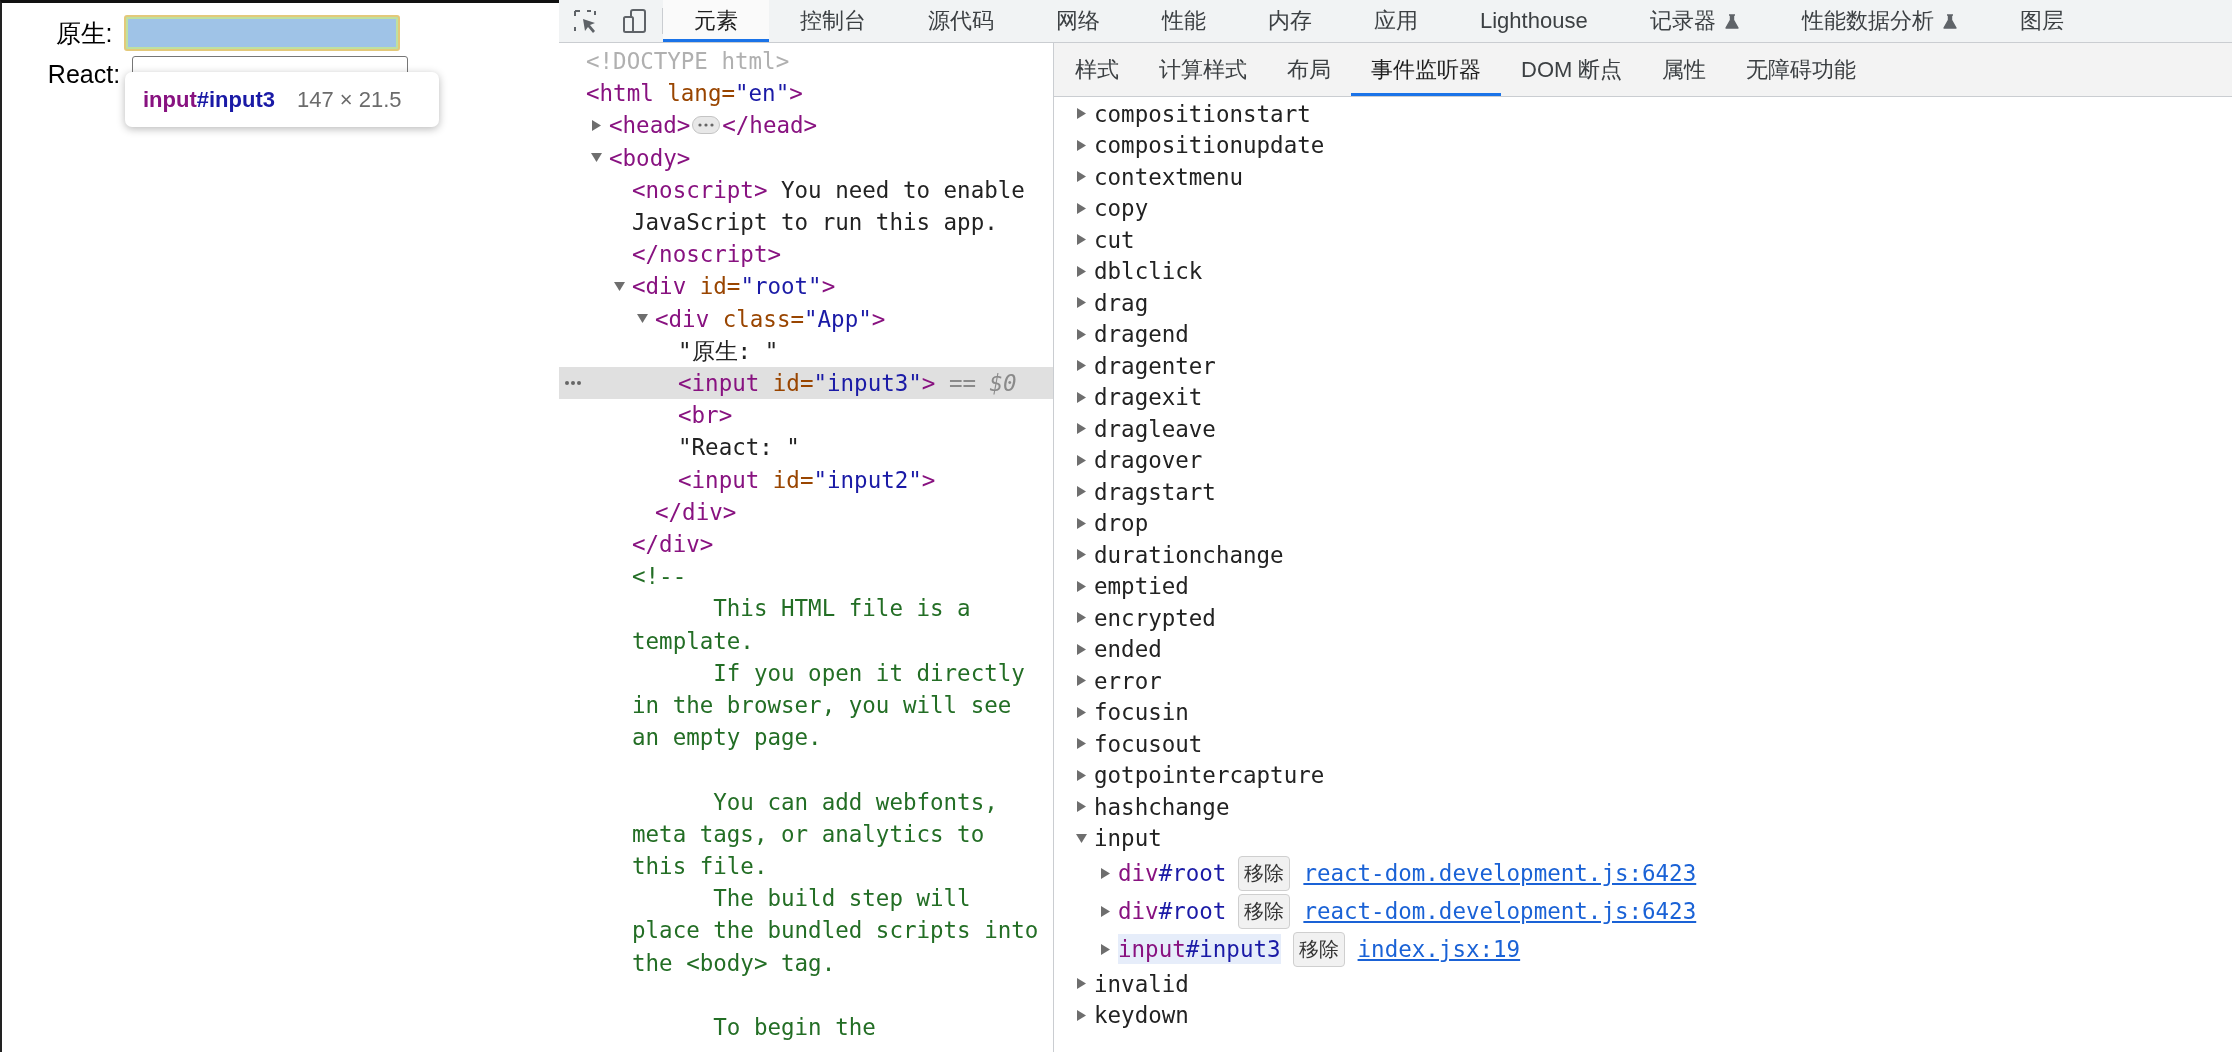 The image size is (2232, 1052). Describe the element at coordinates (1141, 586) in the screenshot. I see `event-name: emptied` at that location.